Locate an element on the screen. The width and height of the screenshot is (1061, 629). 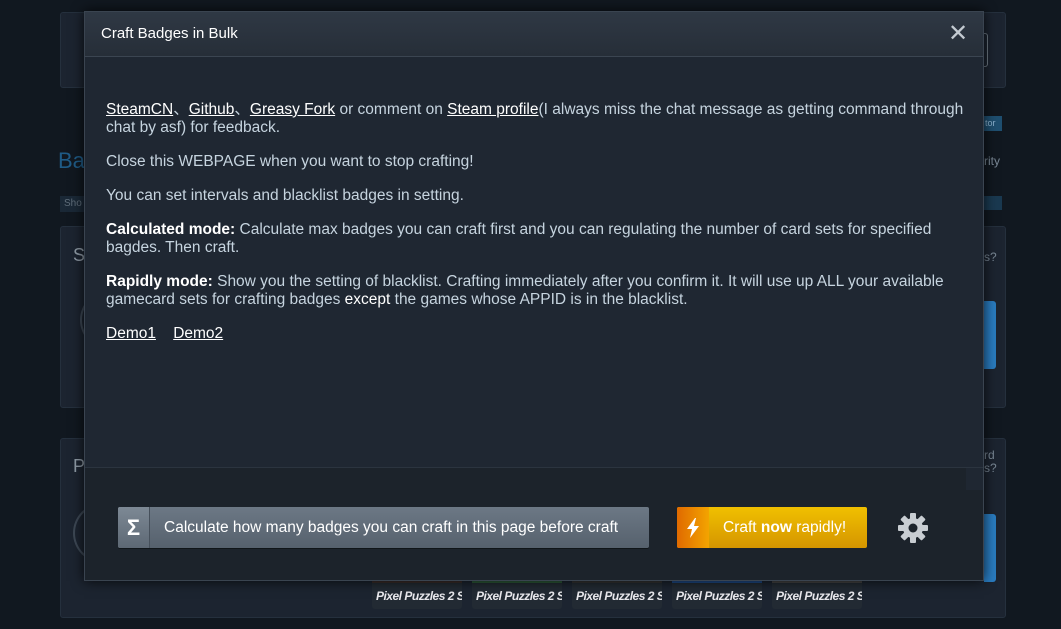
calculated-mode-label: Calculated mode: is located at coordinates (171, 229).